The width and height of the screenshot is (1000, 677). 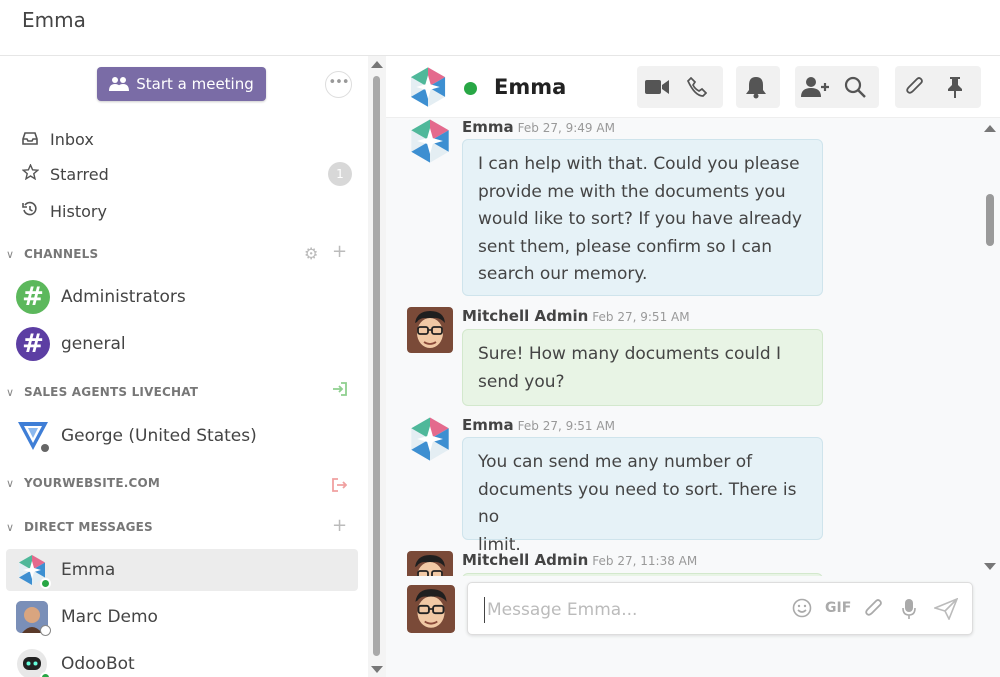 I want to click on section-channels: ∨ CHANNELS, so click(x=52, y=254).